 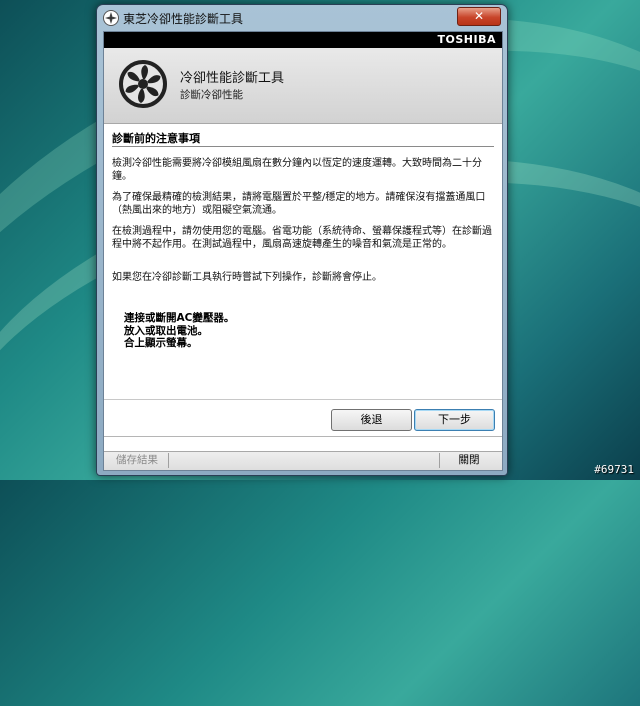 What do you see at coordinates (161, 343) in the screenshot?
I see `list-item: 合上顯示螢幕。` at bounding box center [161, 343].